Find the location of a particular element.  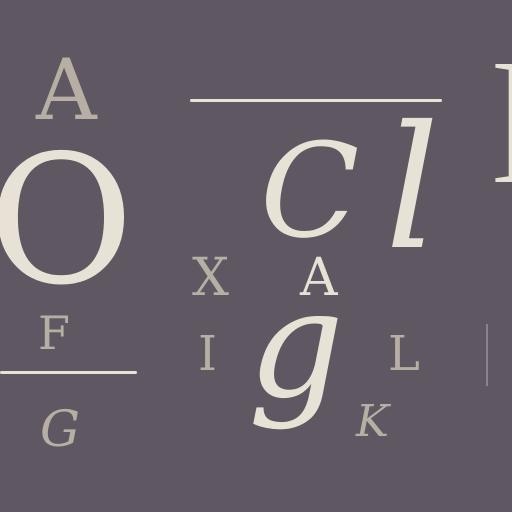

glyph-g-small: G is located at coordinates (60, 429).